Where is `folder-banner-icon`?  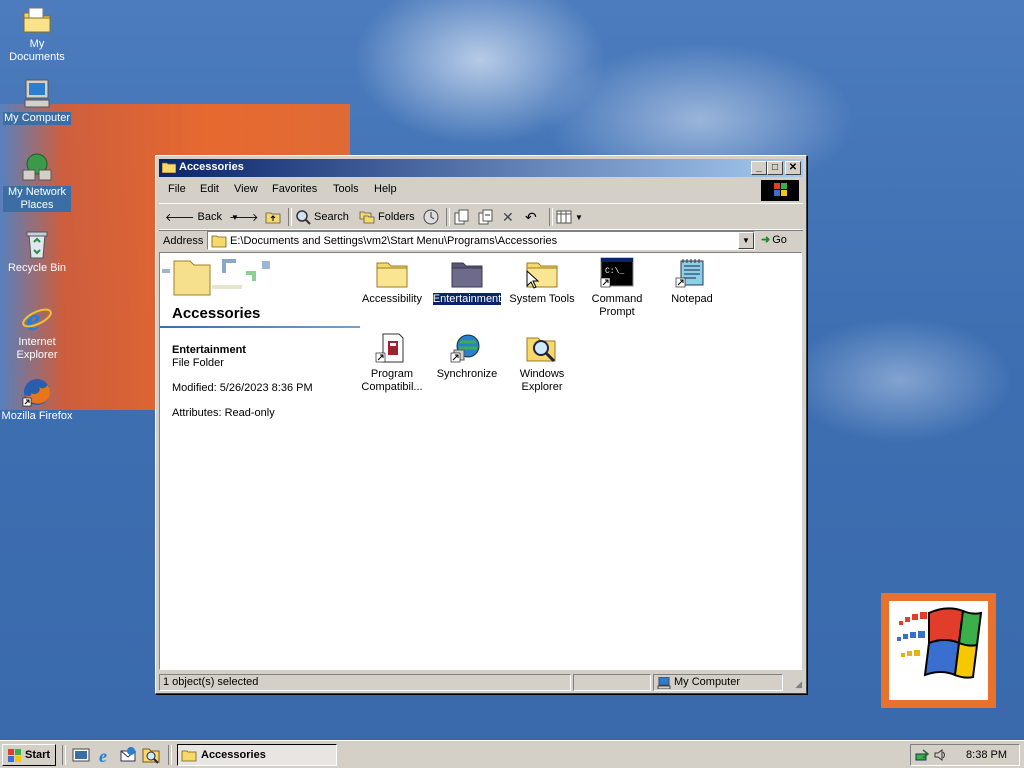
folder-banner-icon is located at coordinates (216, 277).